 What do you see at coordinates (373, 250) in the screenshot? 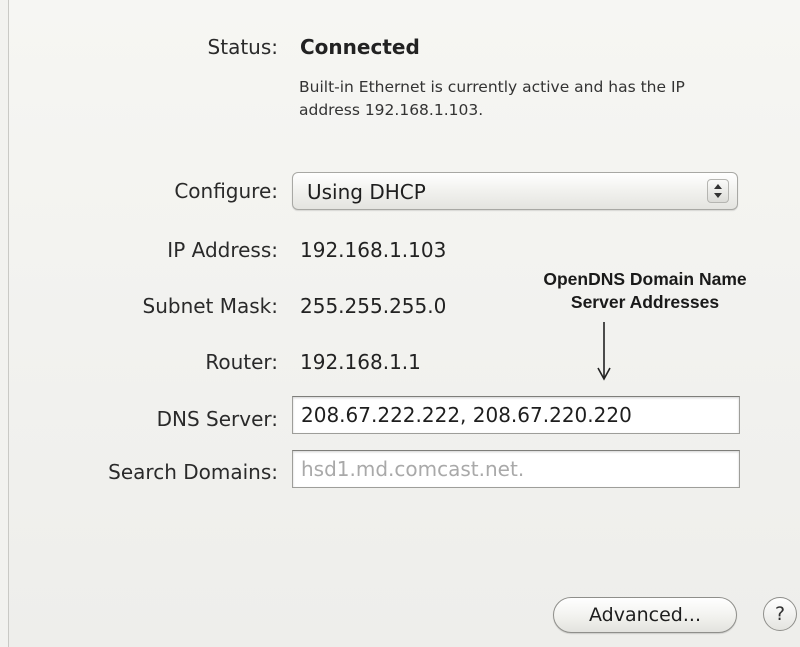
I see `ip-address-value: 192.168.1.103` at bounding box center [373, 250].